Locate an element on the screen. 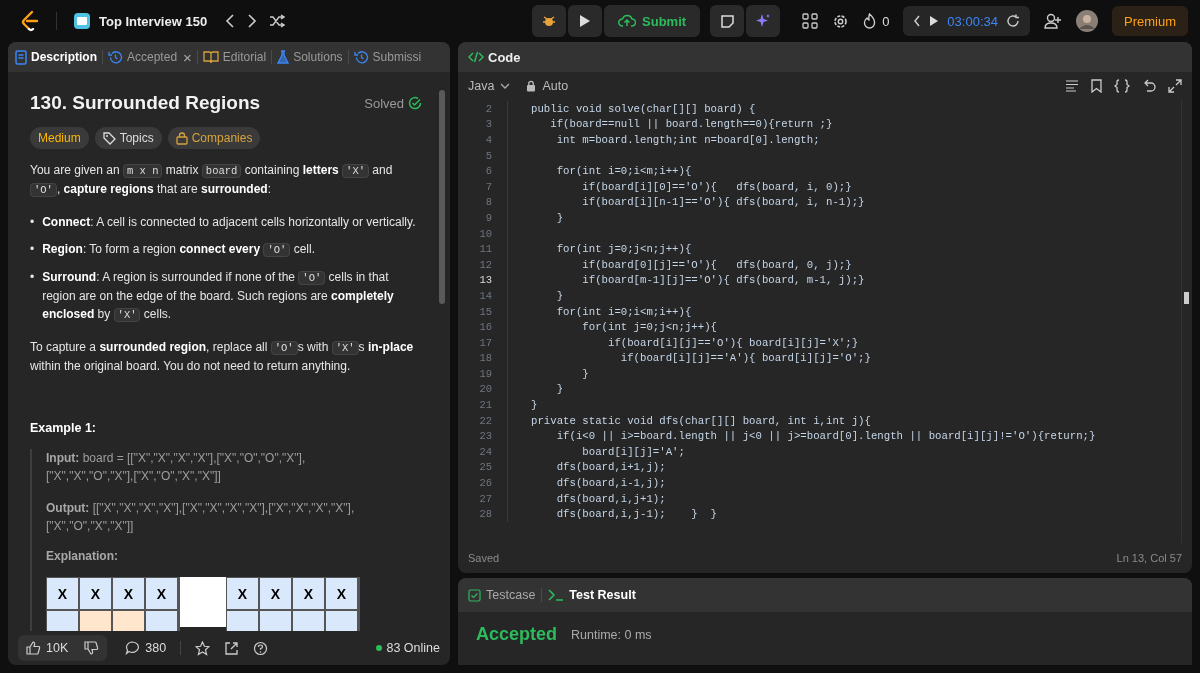 The width and height of the screenshot is (1200, 673). history-icon is located at coordinates (115, 57).